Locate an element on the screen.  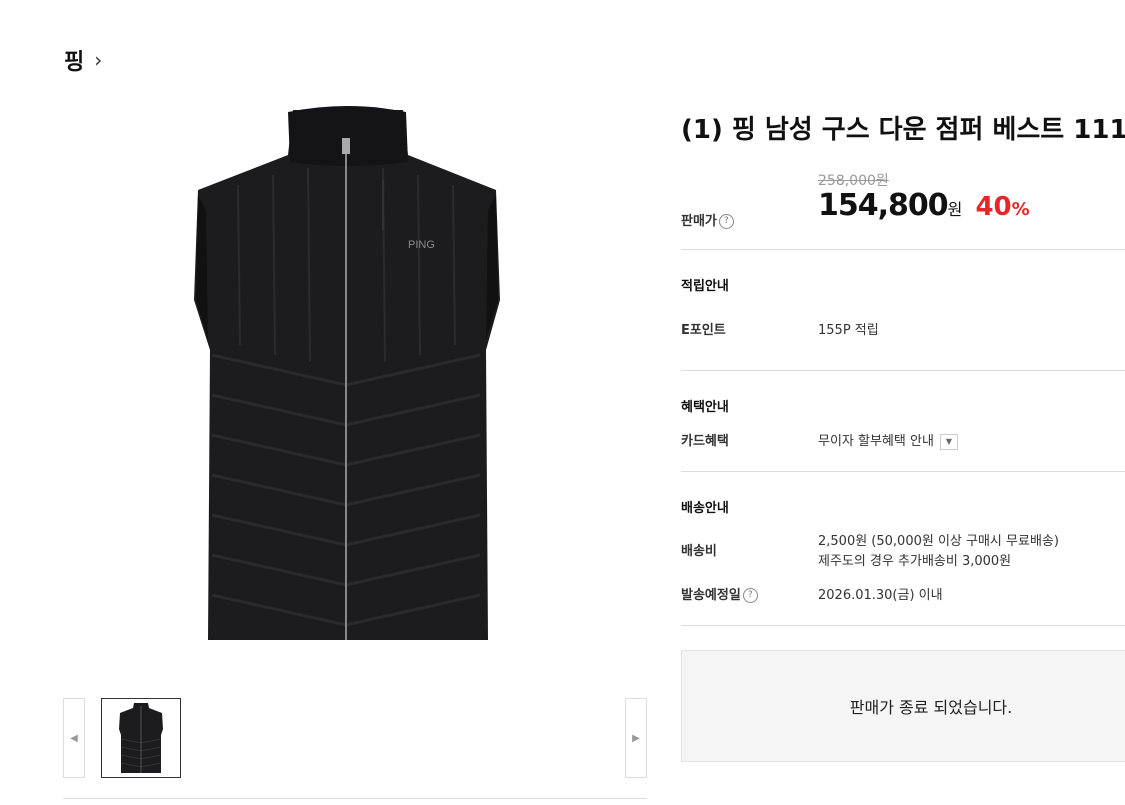
chevron-right-icon: › is located at coordinates (98, 60).